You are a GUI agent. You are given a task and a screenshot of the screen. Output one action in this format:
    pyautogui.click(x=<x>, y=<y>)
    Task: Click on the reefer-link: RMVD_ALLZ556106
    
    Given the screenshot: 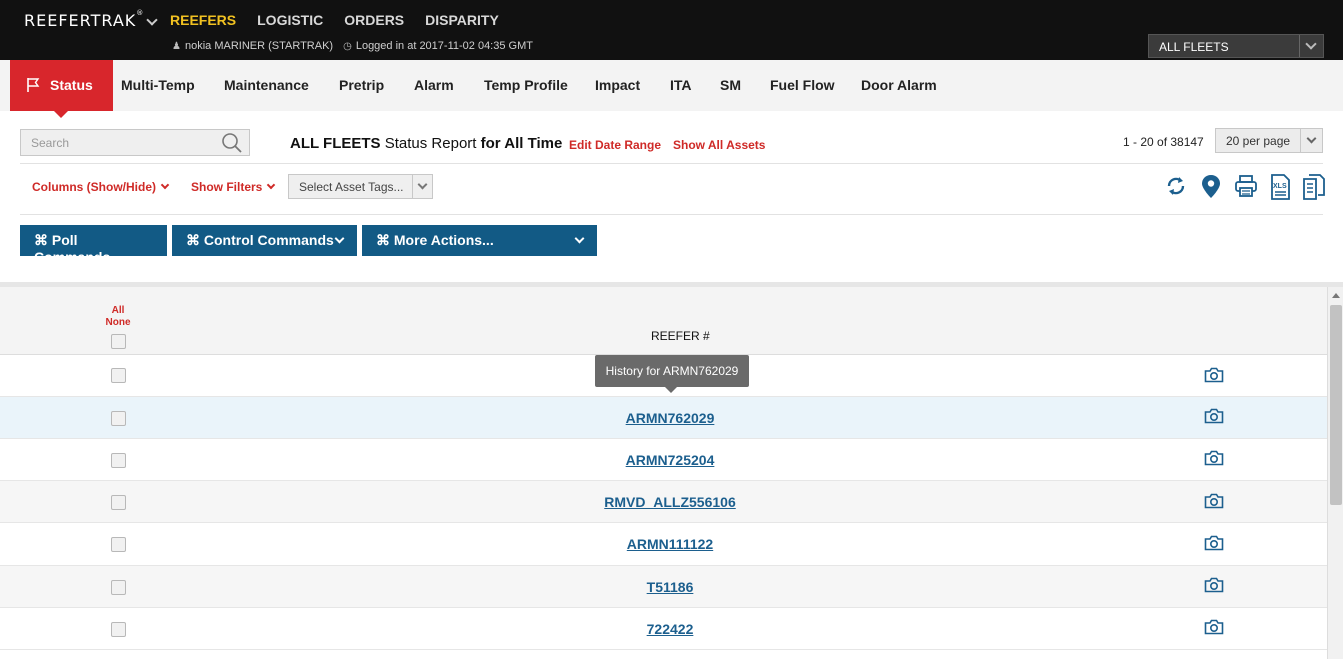 What is the action you would take?
    pyautogui.click(x=670, y=502)
    